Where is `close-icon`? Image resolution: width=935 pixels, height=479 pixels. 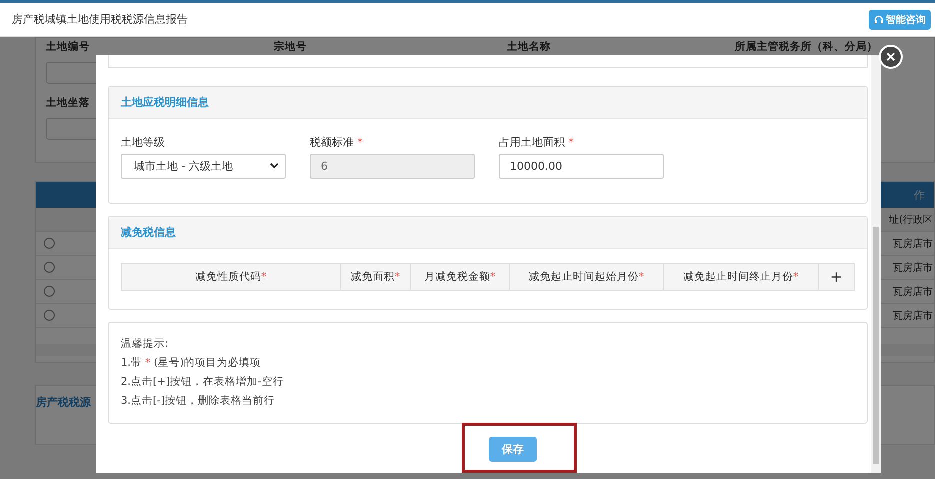 close-icon is located at coordinates (891, 57).